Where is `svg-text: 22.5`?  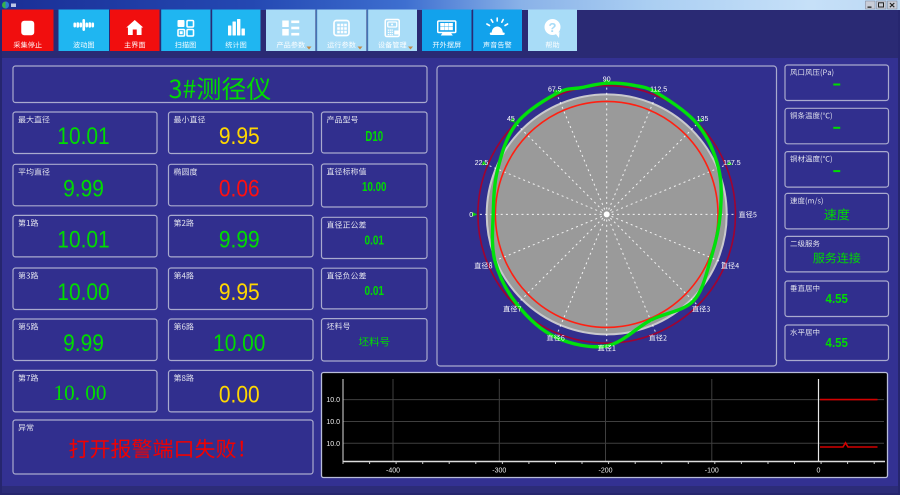 svg-text: 22.5 is located at coordinates (482, 163).